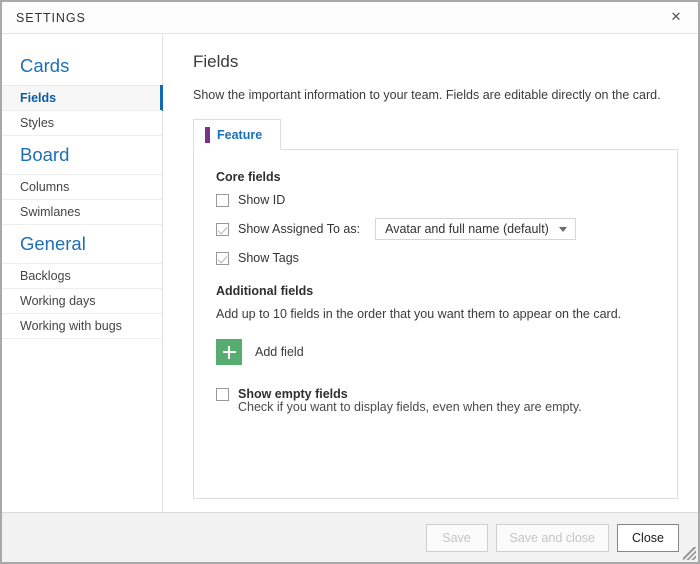  What do you see at coordinates (45, 65) in the screenshot?
I see `sidebar-group-title-cards: Cards` at bounding box center [45, 65].